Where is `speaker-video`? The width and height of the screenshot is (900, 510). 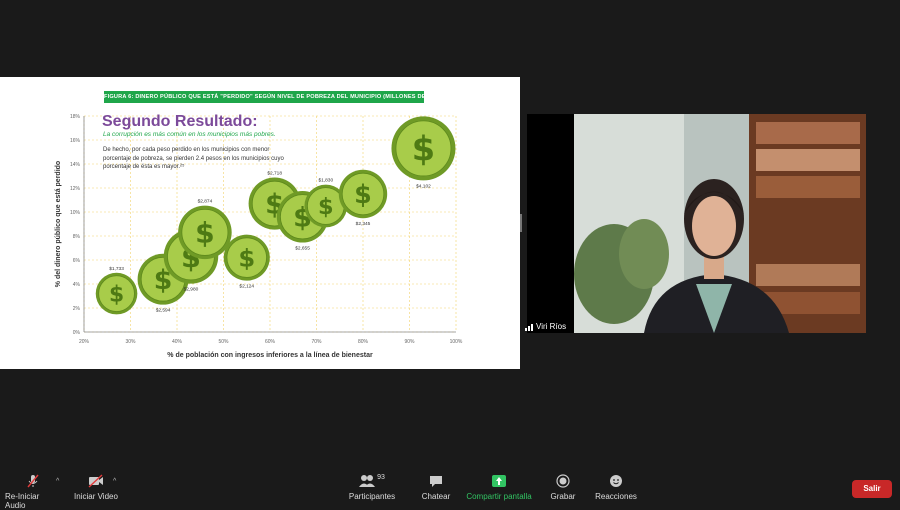
speaker-video is located at coordinates (720, 223).